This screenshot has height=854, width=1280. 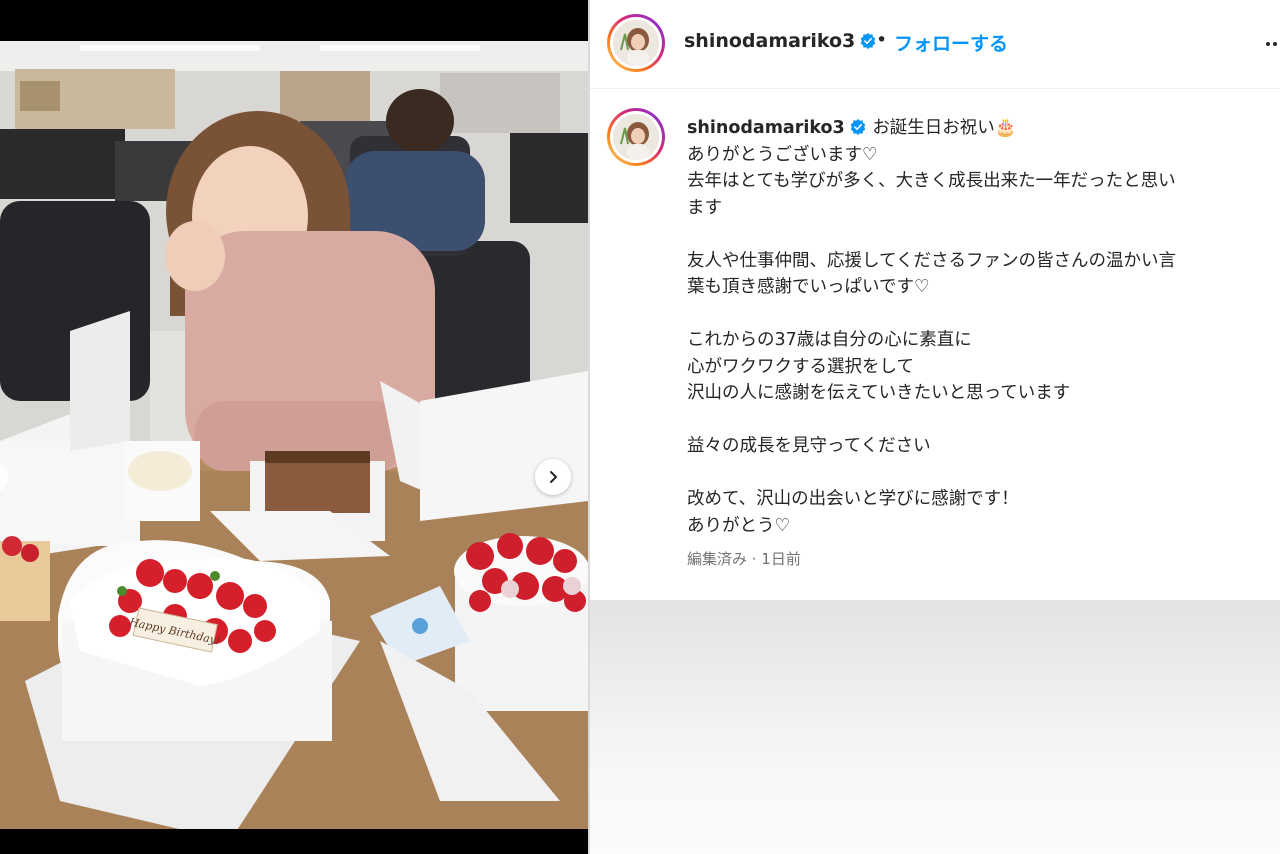 I want to click on caption-line: 改めて、沢山の出会いと学びに感謝です！, so click(x=853, y=499).